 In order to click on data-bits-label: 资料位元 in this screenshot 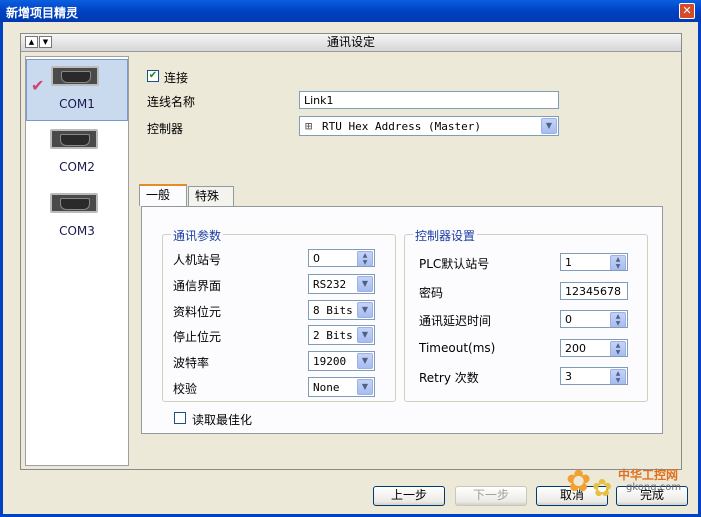, I will do `click(197, 312)`.